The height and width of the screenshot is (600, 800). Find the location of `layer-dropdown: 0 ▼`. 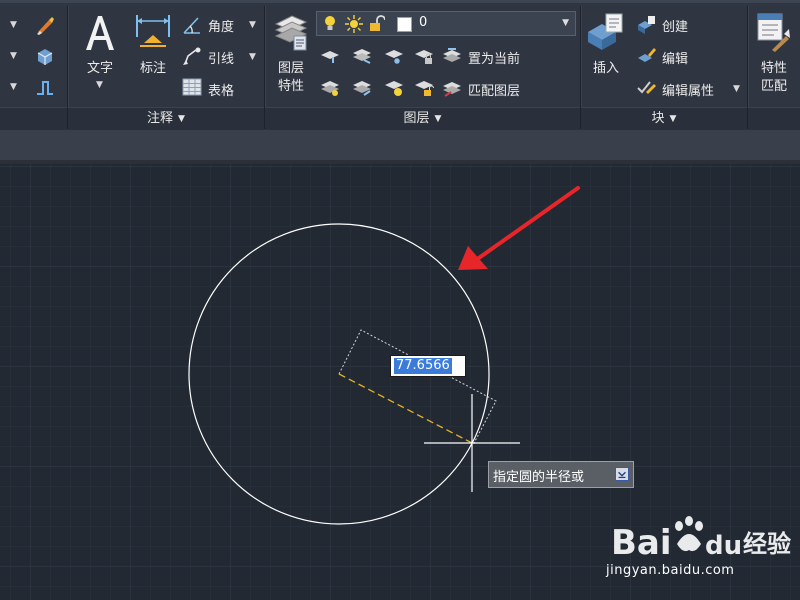

layer-dropdown: 0 ▼ is located at coordinates (446, 23).